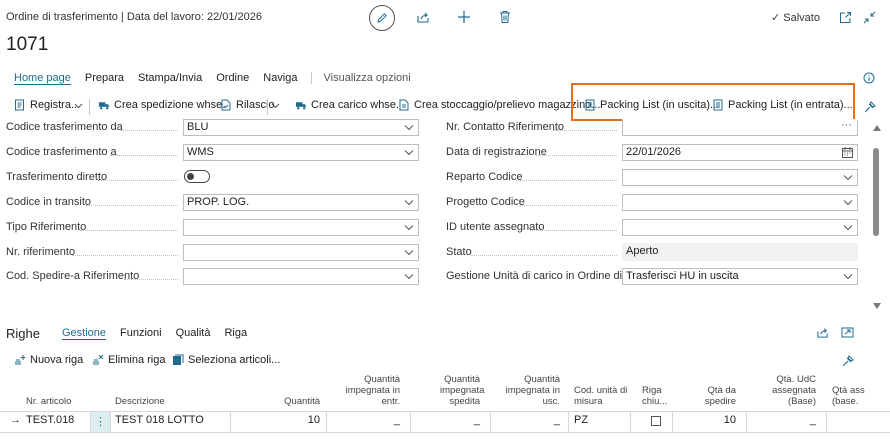 The height and width of the screenshot is (441, 890). I want to click on scroll-up-arrow, so click(877, 129).